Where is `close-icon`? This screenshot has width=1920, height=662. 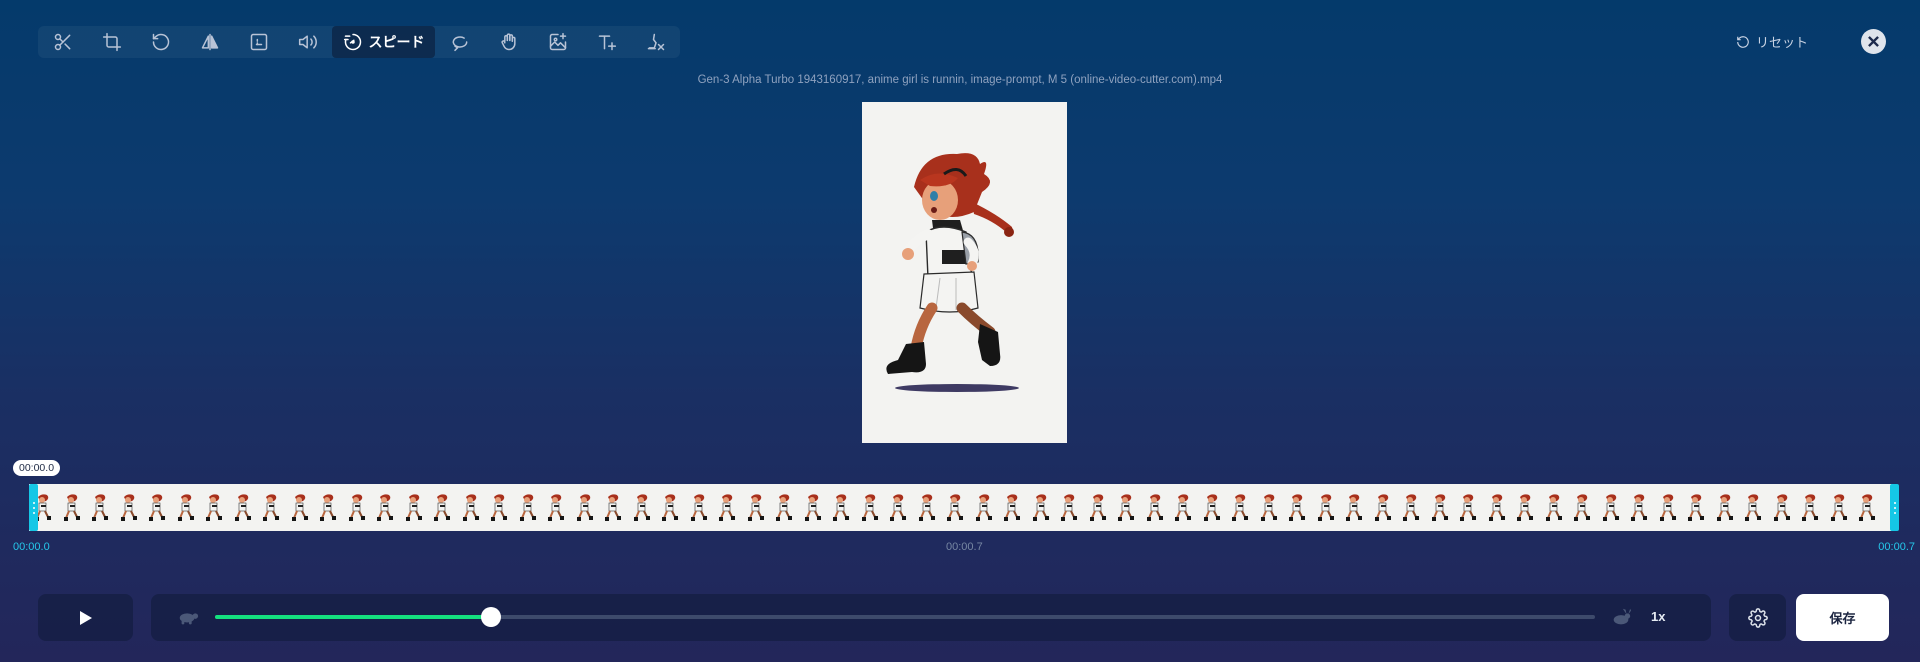 close-icon is located at coordinates (1873, 41).